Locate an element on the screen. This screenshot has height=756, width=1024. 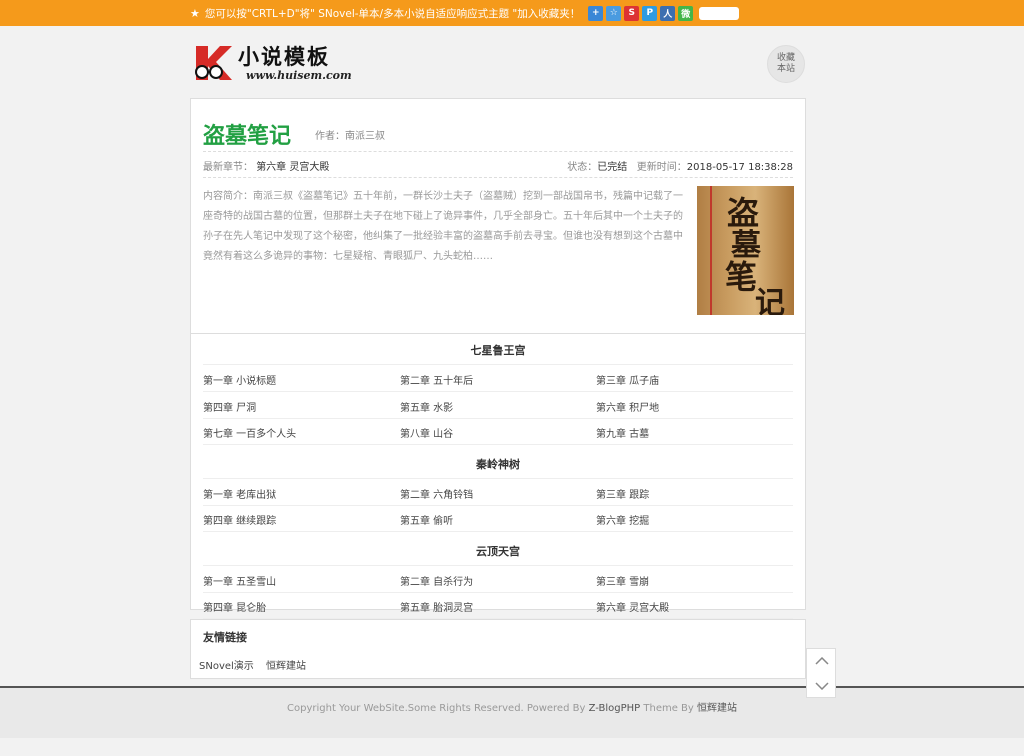
chapter-link: 第四章 尸洞 is located at coordinates (229, 406).